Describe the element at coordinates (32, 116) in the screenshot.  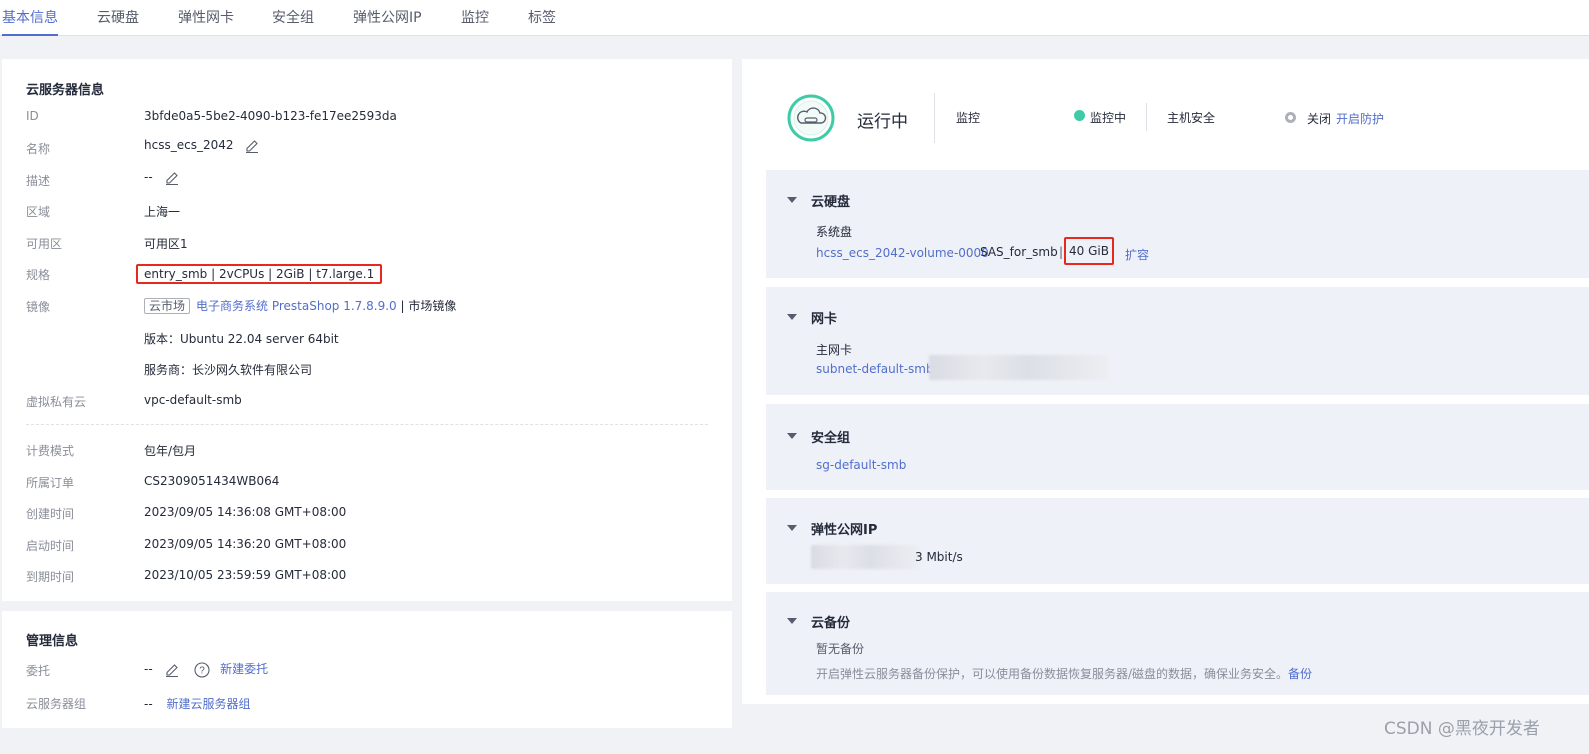
I see `id-label: ID` at that location.